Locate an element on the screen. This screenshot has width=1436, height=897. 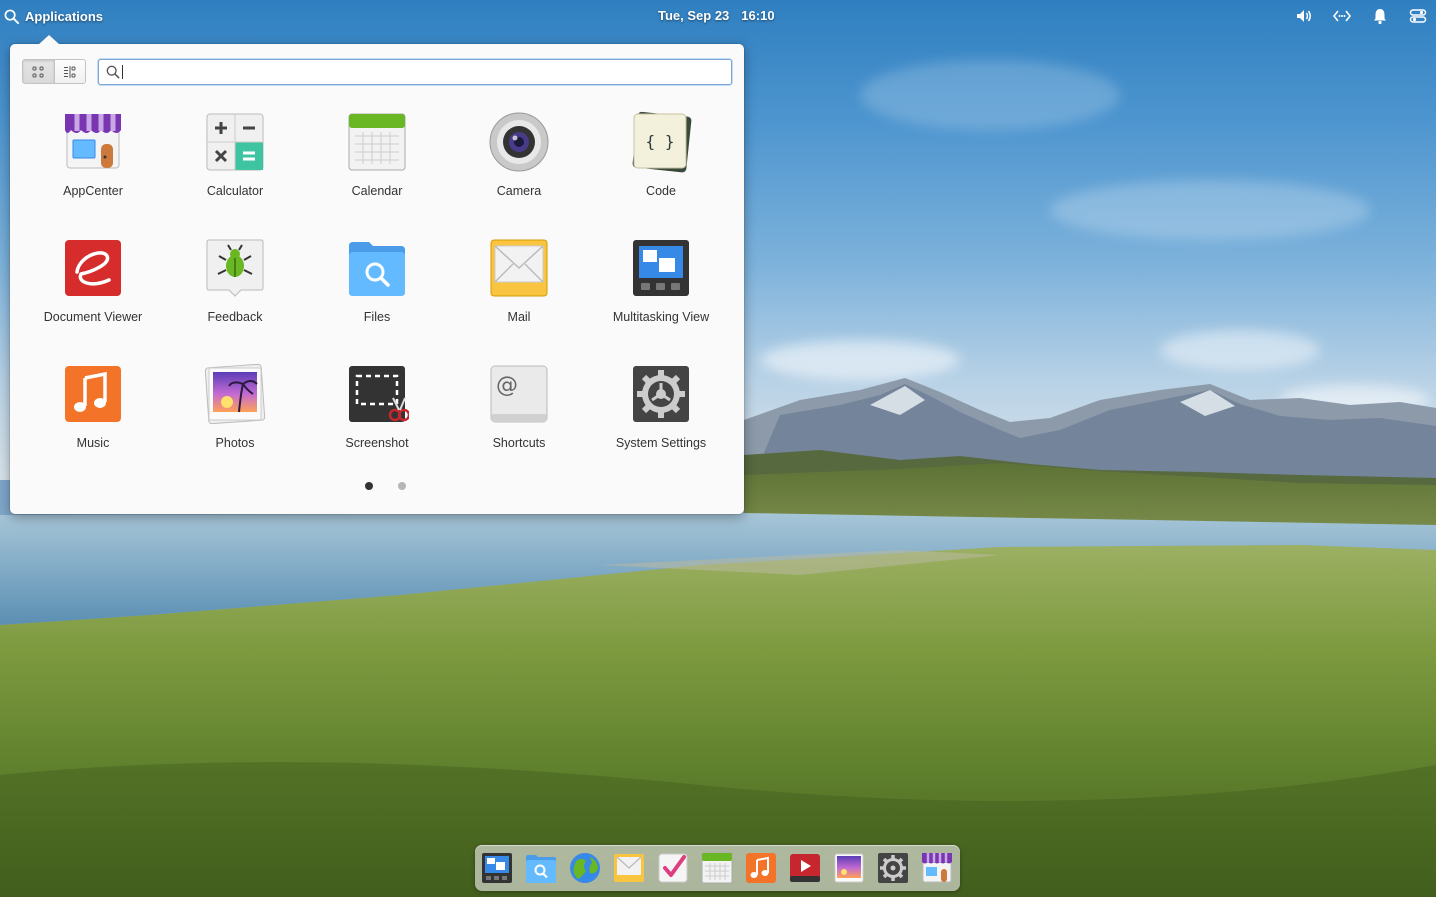
dock-item-tasks is located at coordinates (673, 868).